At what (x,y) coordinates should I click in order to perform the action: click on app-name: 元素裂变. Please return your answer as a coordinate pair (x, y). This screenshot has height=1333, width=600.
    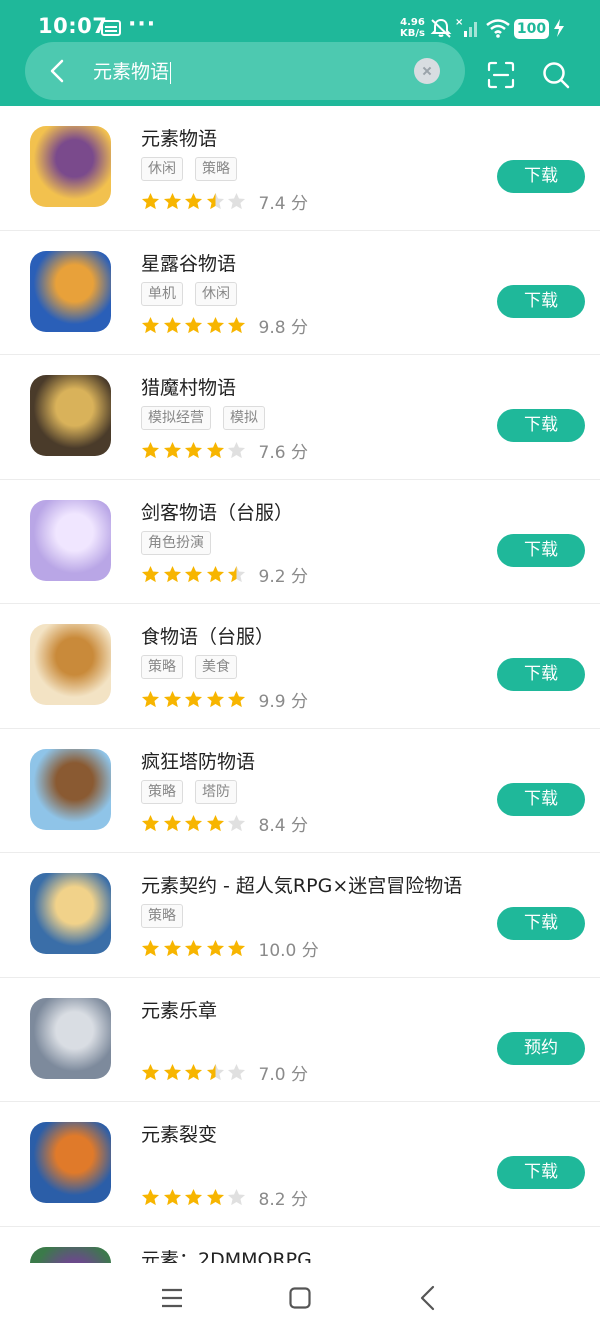
    Looking at the image, I should click on (179, 1133).